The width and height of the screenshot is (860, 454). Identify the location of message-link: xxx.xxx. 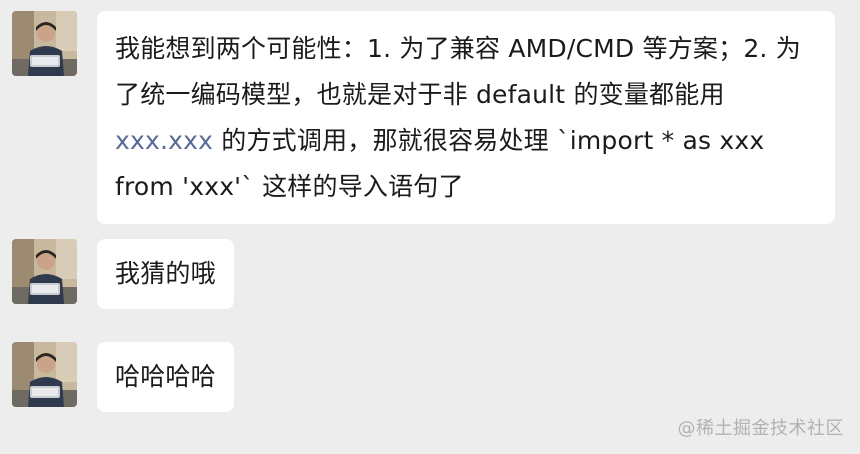
(164, 140).